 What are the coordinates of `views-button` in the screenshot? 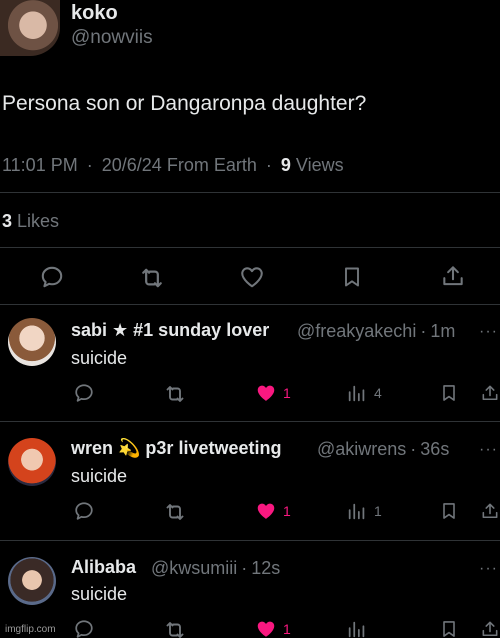 It's located at (360, 628).